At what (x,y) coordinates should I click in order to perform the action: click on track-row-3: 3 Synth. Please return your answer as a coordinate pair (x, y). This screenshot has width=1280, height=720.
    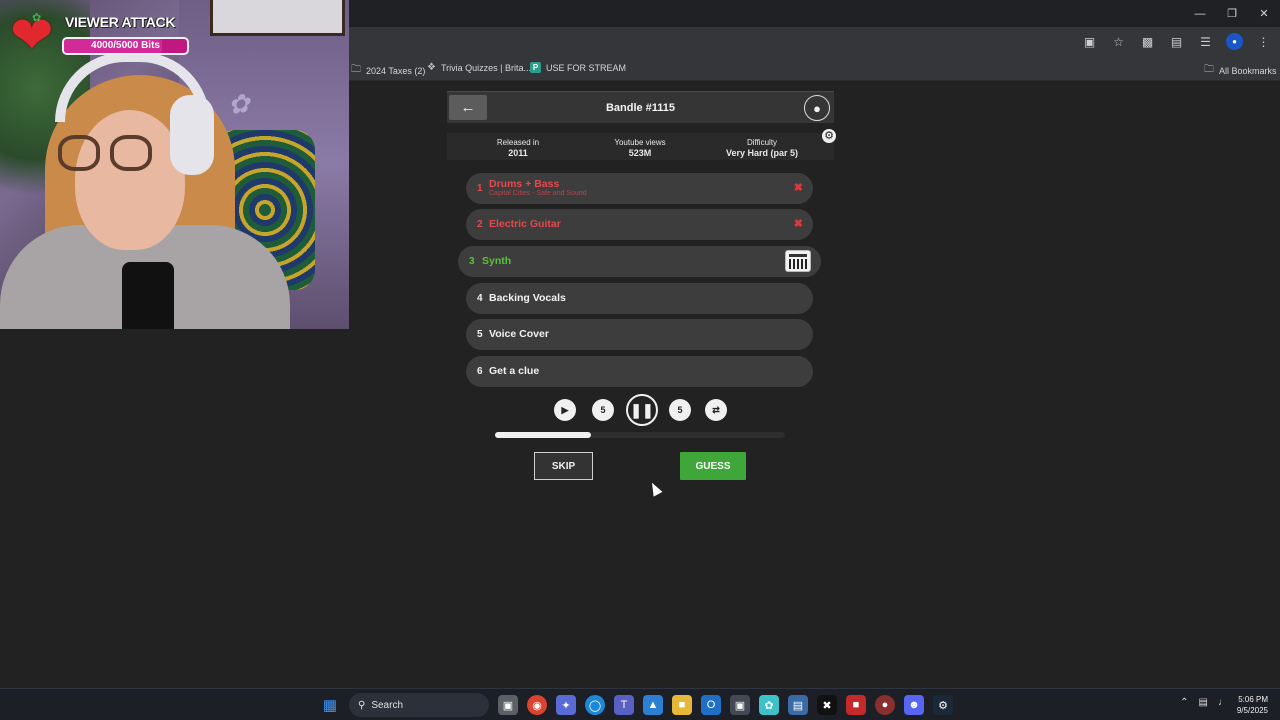
    Looking at the image, I should click on (639, 261).